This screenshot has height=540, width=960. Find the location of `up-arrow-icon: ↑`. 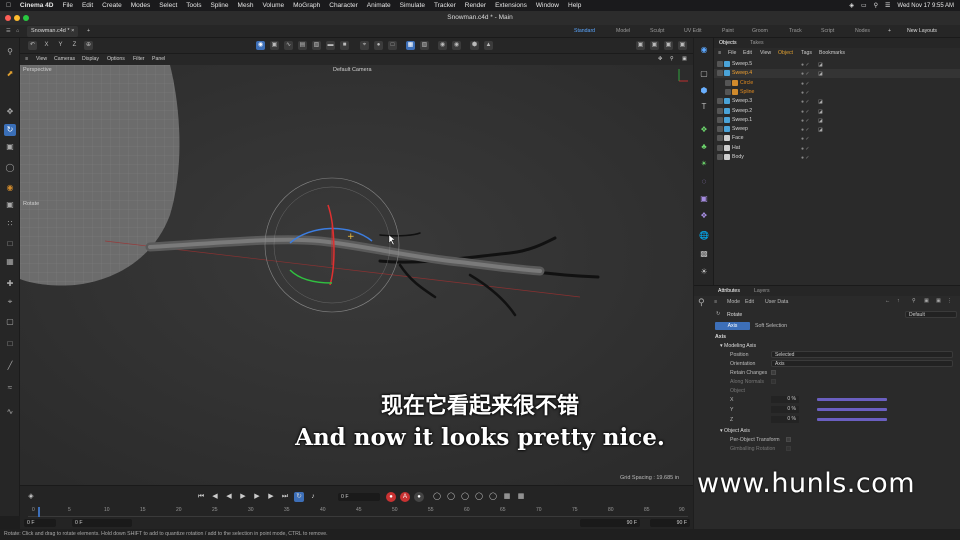

up-arrow-icon: ↑ is located at coordinates (898, 301).